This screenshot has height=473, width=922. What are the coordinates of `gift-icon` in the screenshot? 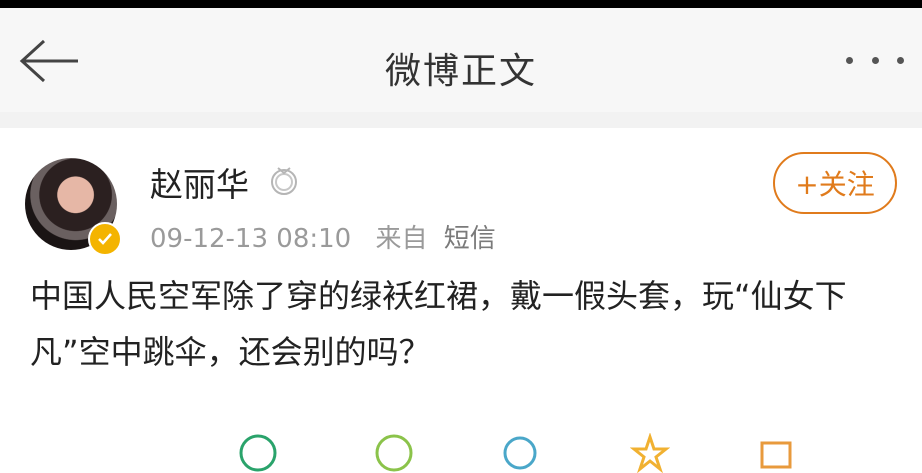 It's located at (776, 453).